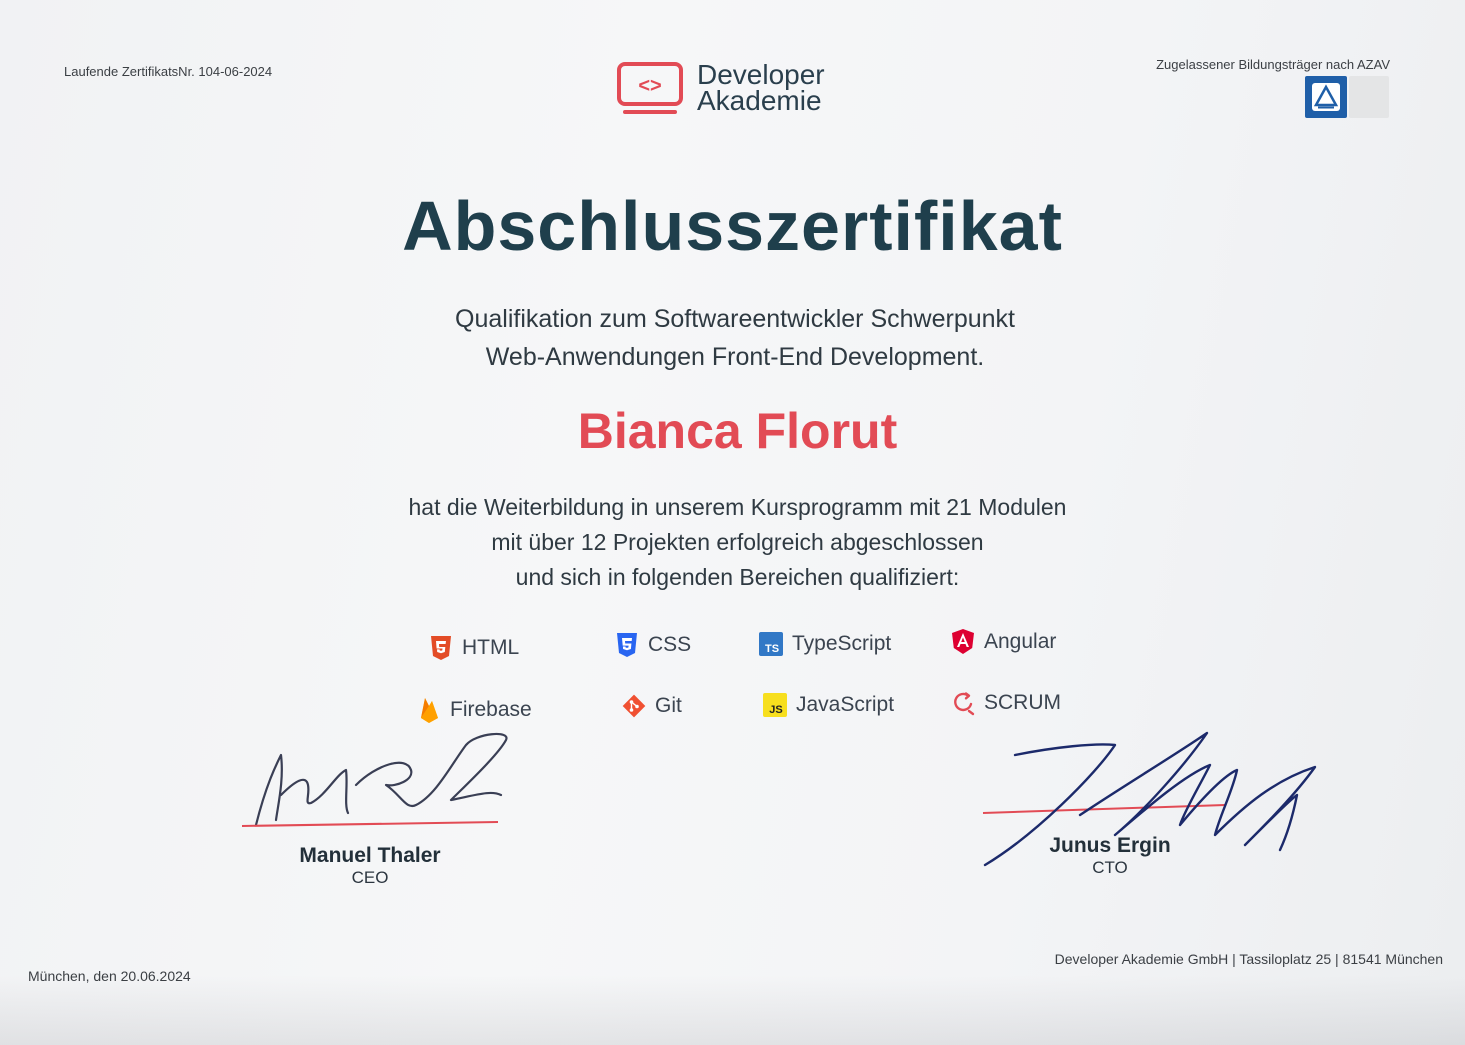 The height and width of the screenshot is (1045, 1465). Describe the element at coordinates (775, 710) in the screenshot. I see `javascript-badge-text: JS` at that location.